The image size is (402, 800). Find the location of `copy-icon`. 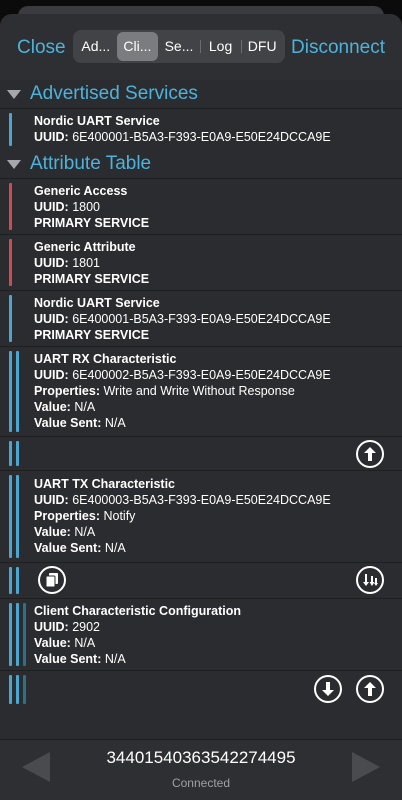

copy-icon is located at coordinates (52, 580).